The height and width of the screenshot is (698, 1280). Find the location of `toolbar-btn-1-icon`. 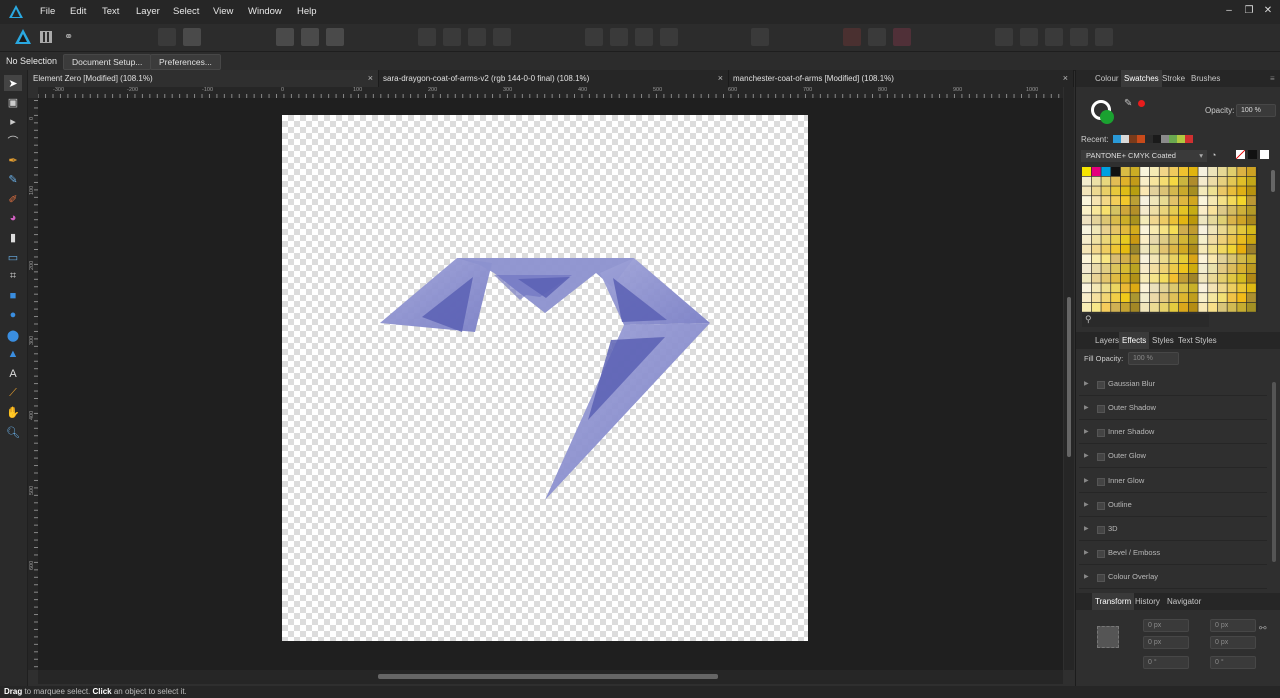

toolbar-btn-1-icon is located at coordinates (167, 37).